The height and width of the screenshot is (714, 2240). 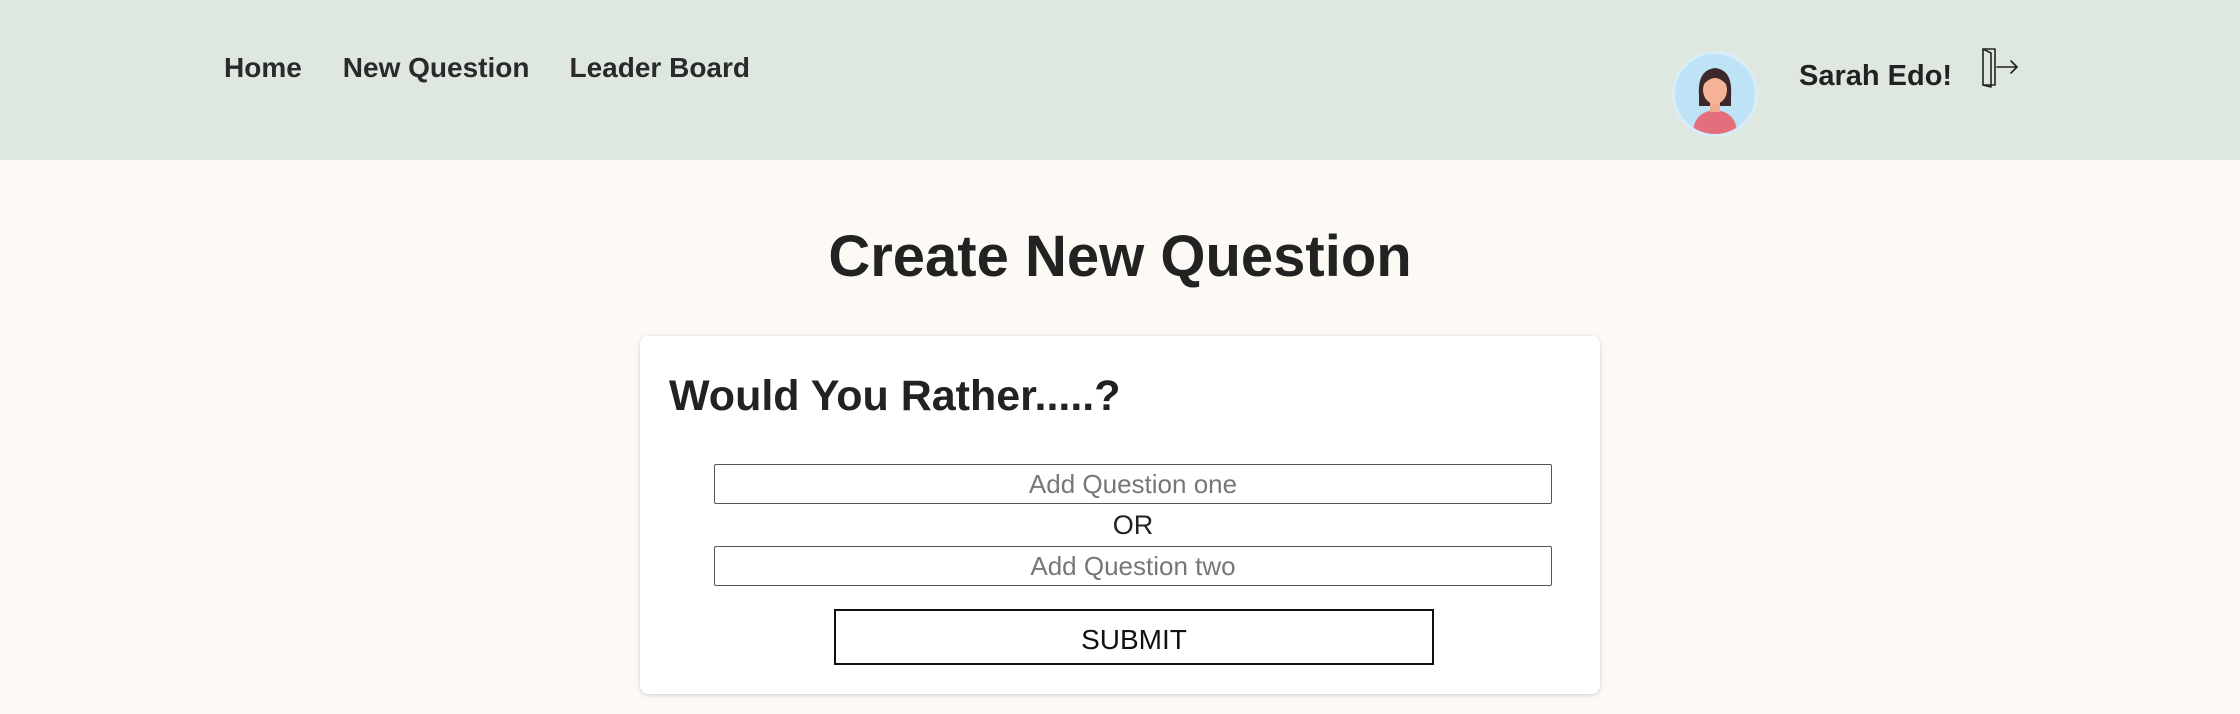 What do you see at coordinates (1120, 256) in the screenshot?
I see `page-title: Create New Question` at bounding box center [1120, 256].